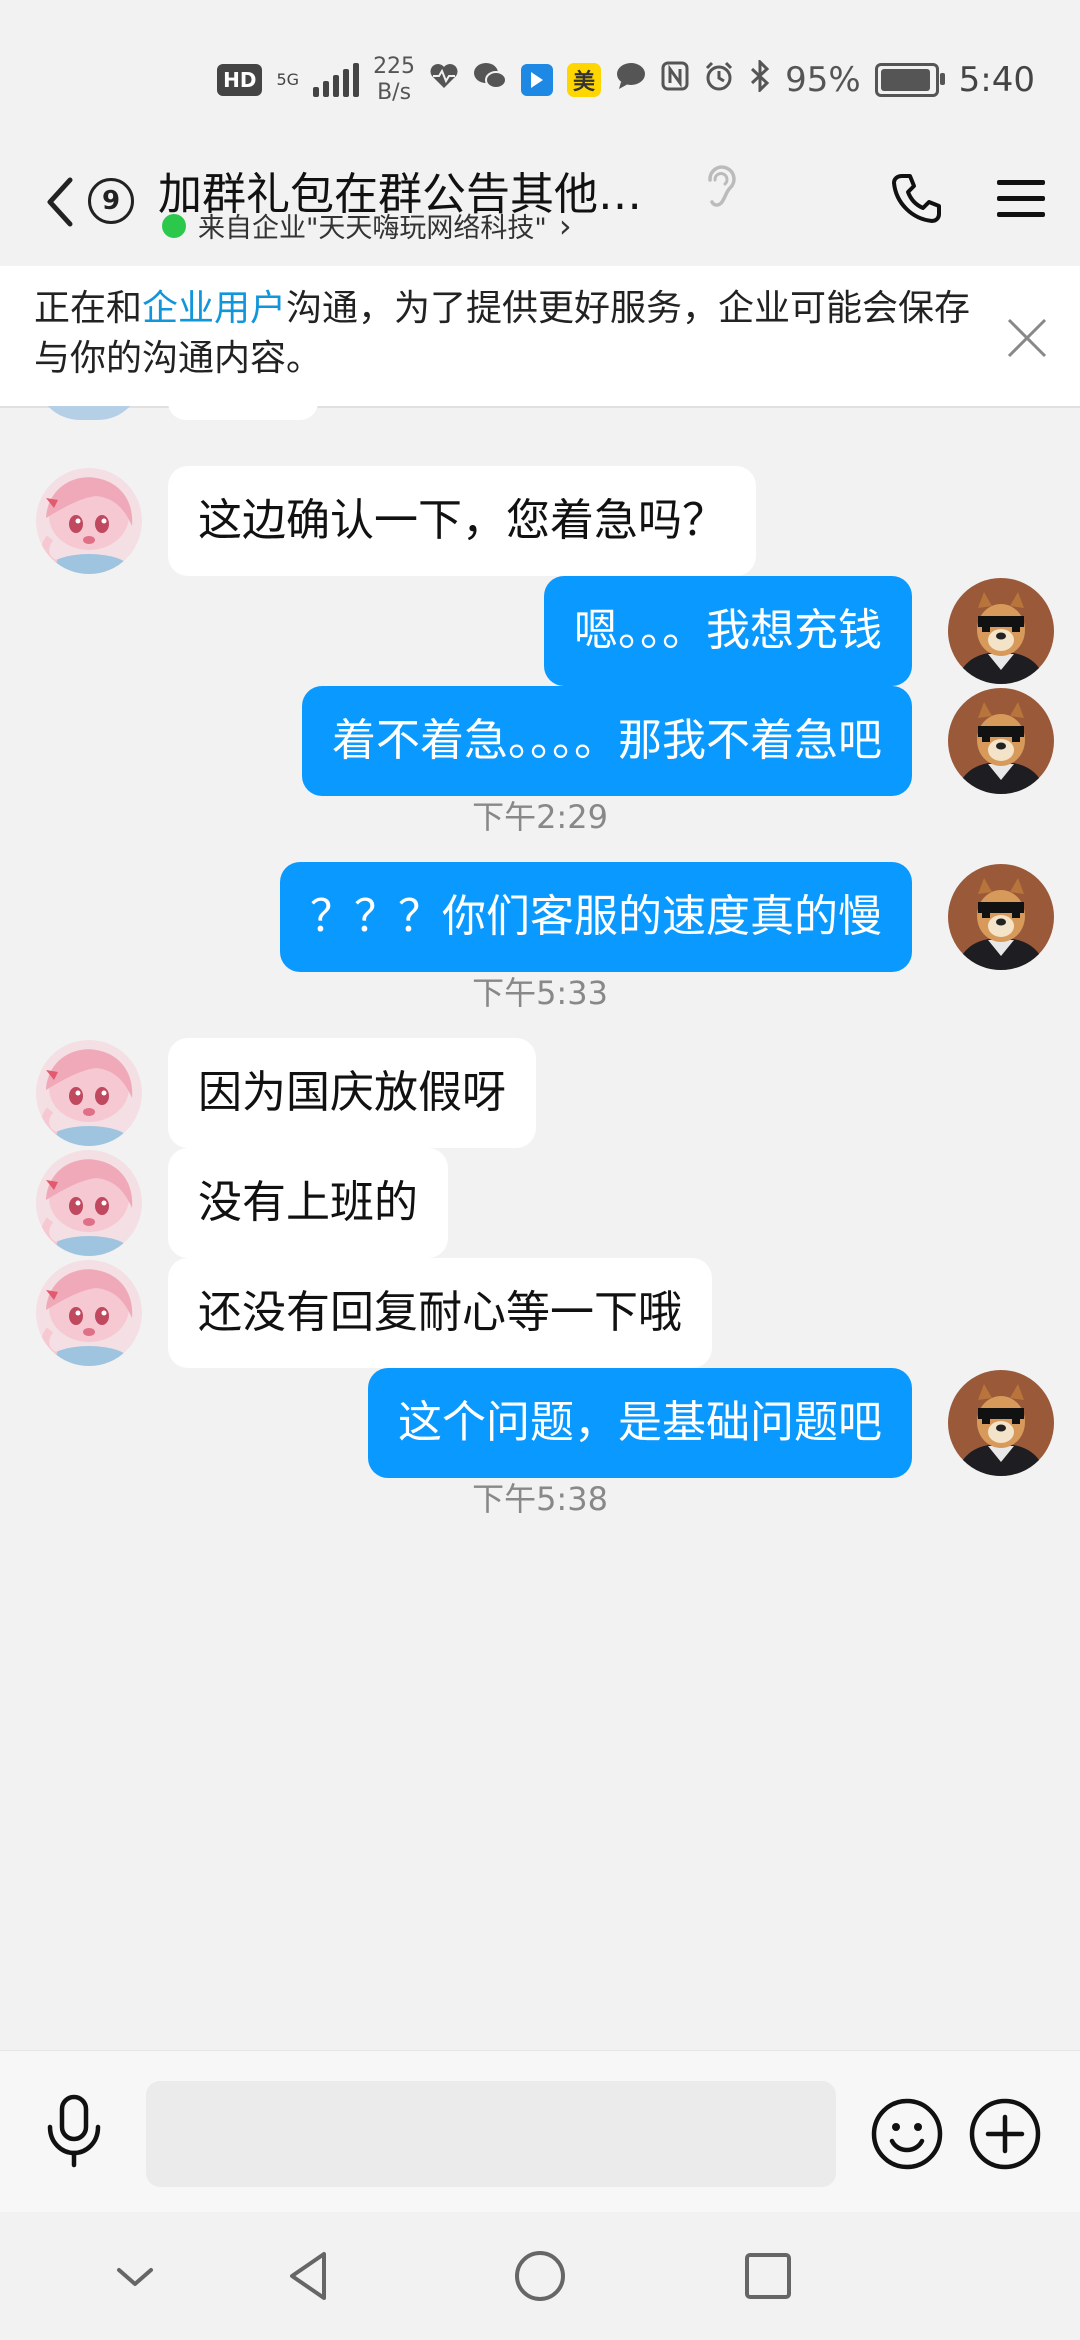 This screenshot has width=1080, height=2340. I want to click on incoming-message-bubble: 这边确认一下，您着急吗？, so click(462, 521).